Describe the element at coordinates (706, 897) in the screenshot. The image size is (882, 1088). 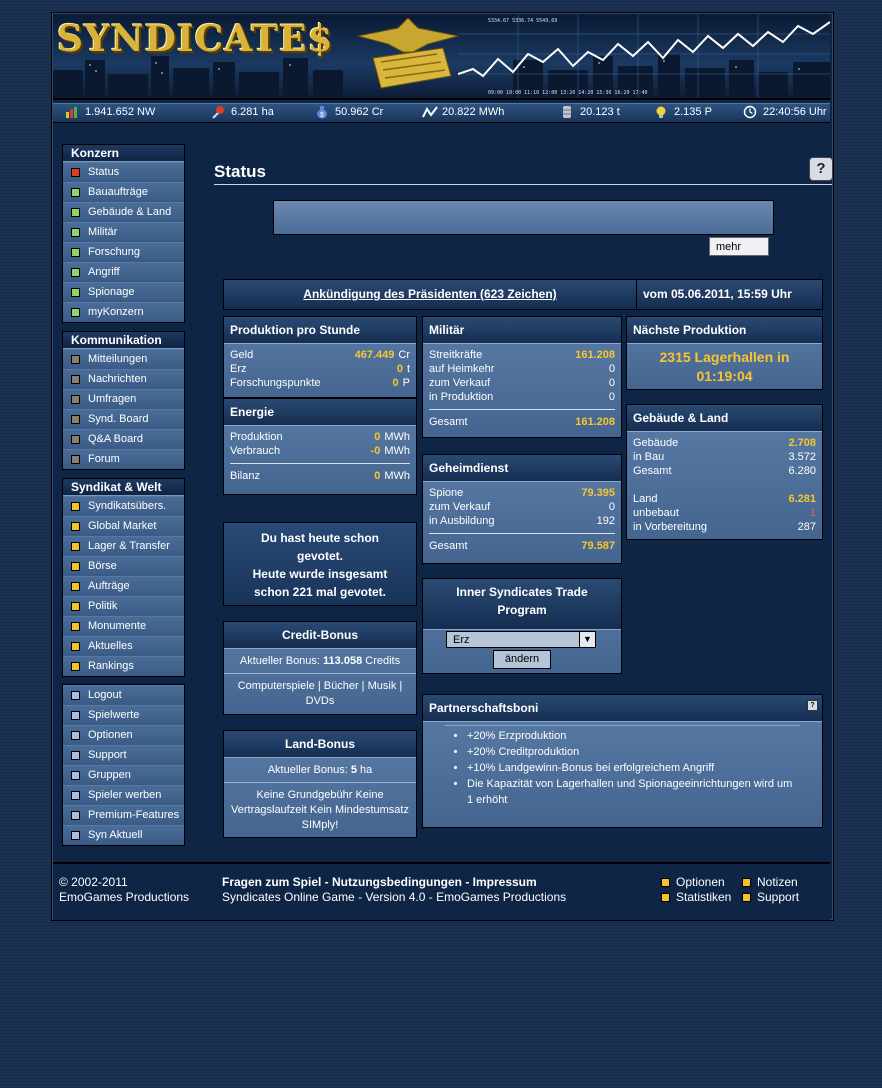
I see `footer-statistiken-link: Statistiken` at that location.